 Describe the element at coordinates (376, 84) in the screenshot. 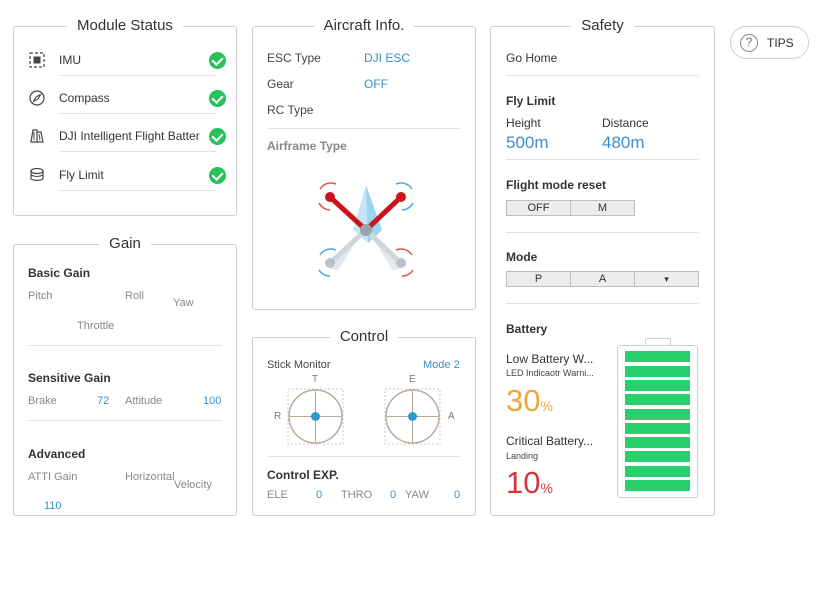

I see `gear-value: OFF` at that location.